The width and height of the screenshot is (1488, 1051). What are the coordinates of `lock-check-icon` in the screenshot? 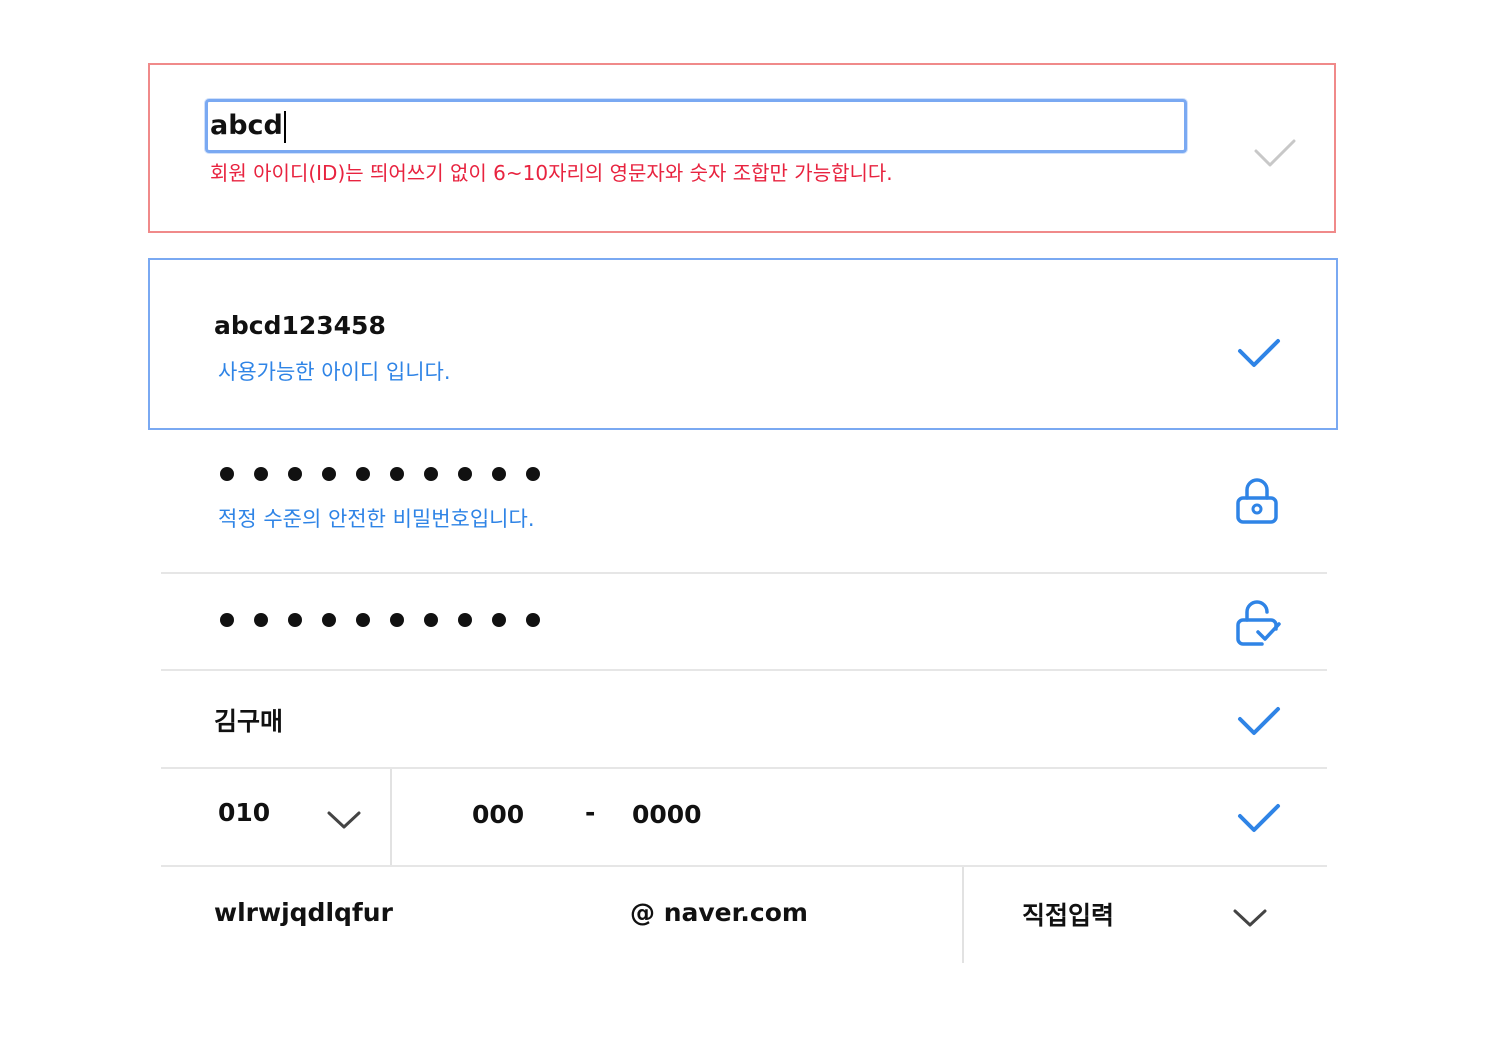 It's located at (1258, 623).